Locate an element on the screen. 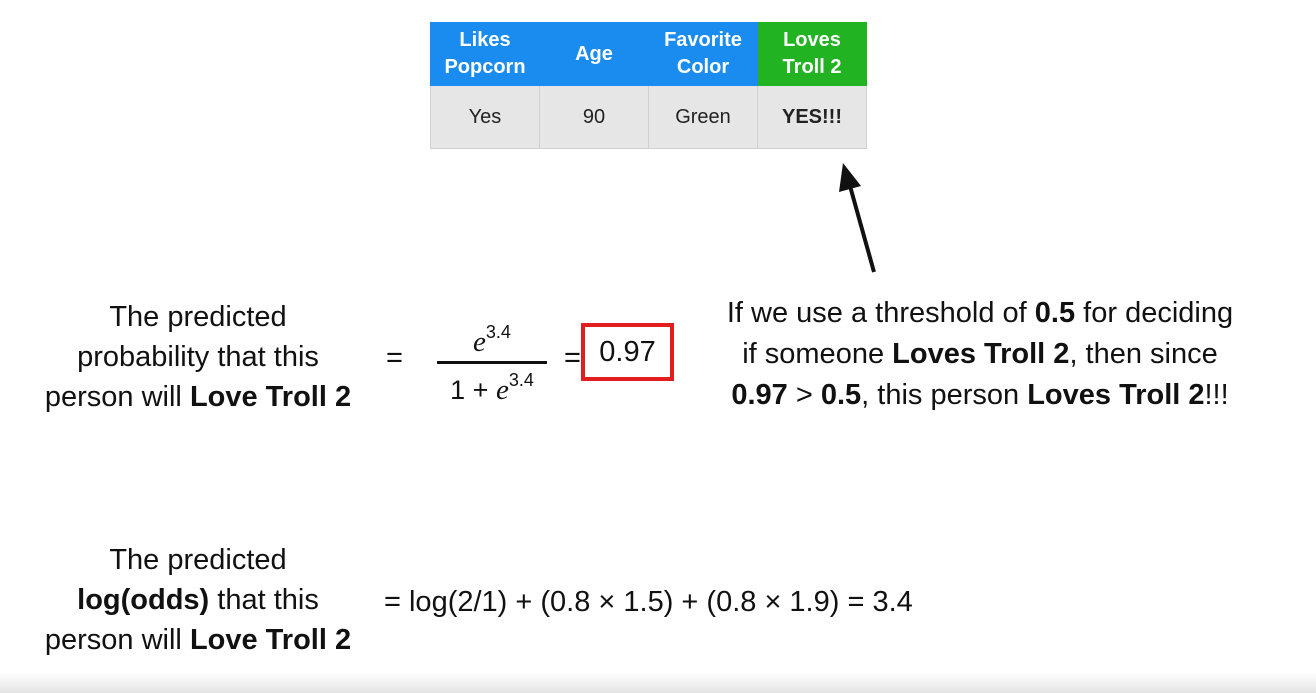  fraction-bar is located at coordinates (492, 362).